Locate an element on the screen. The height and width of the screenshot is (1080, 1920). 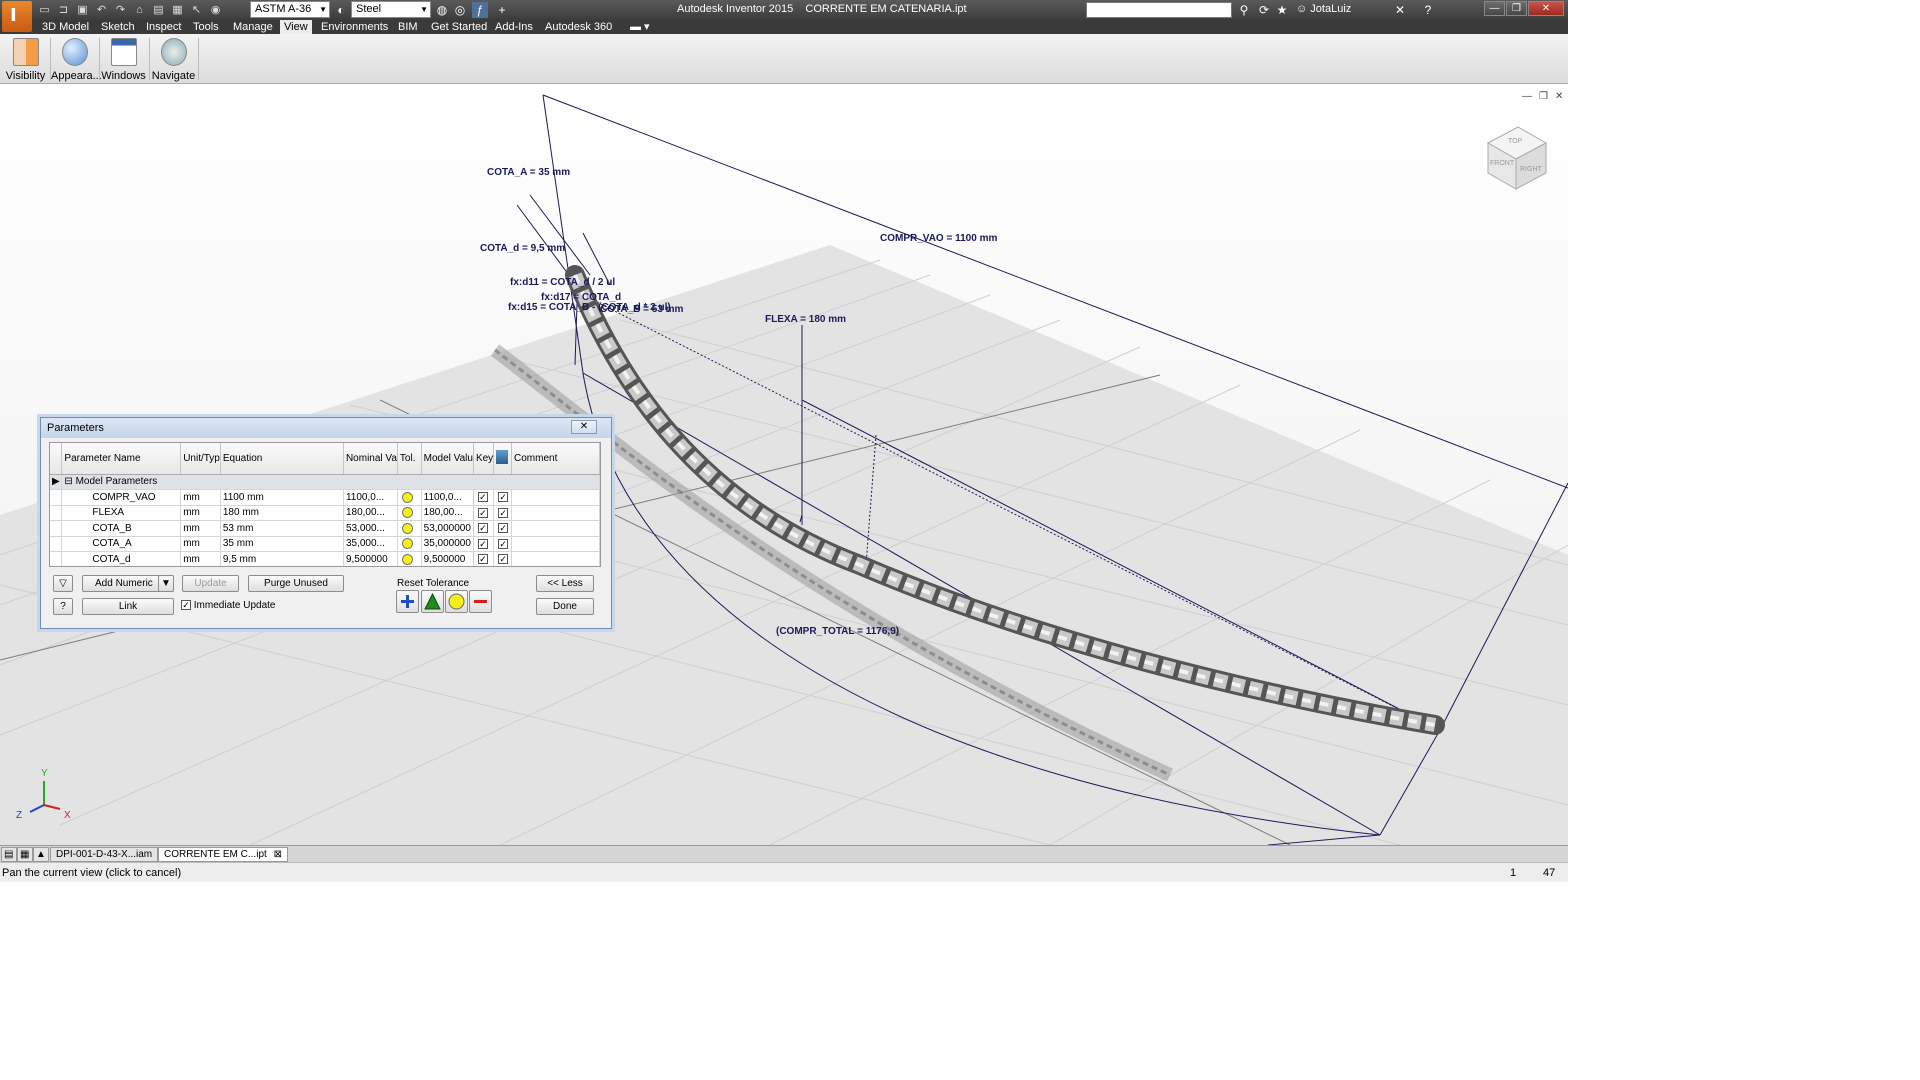
help-icon: ? is located at coordinates (1428, 10).